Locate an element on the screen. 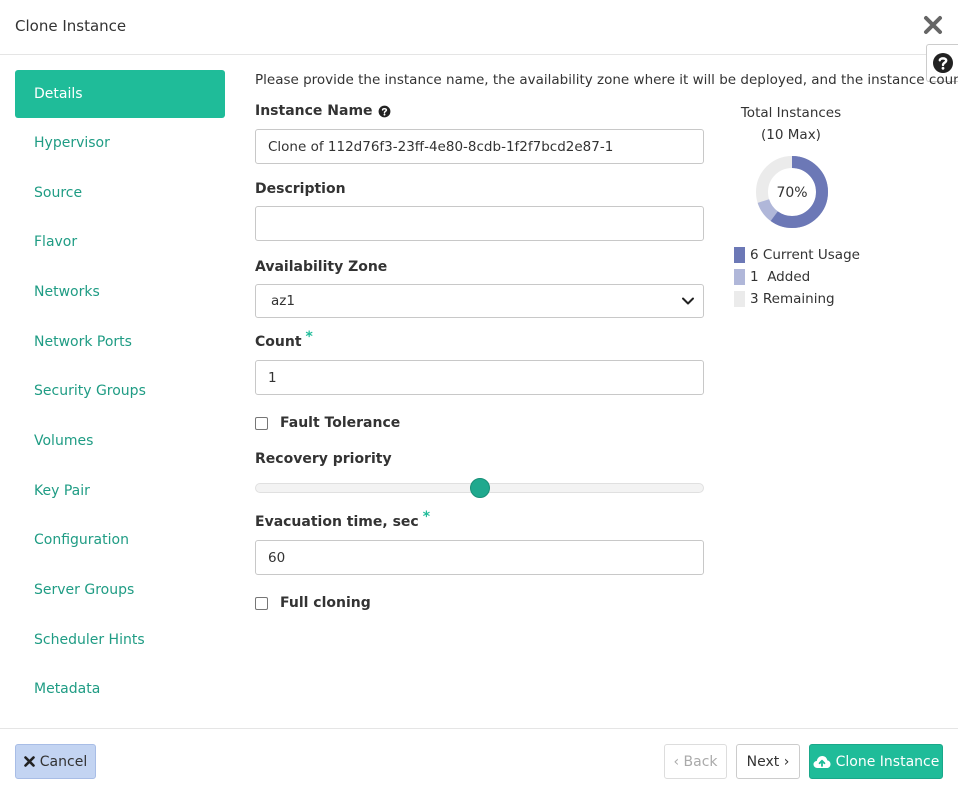 The image size is (958, 794). availability-zone-value: az1 is located at coordinates (283, 301).